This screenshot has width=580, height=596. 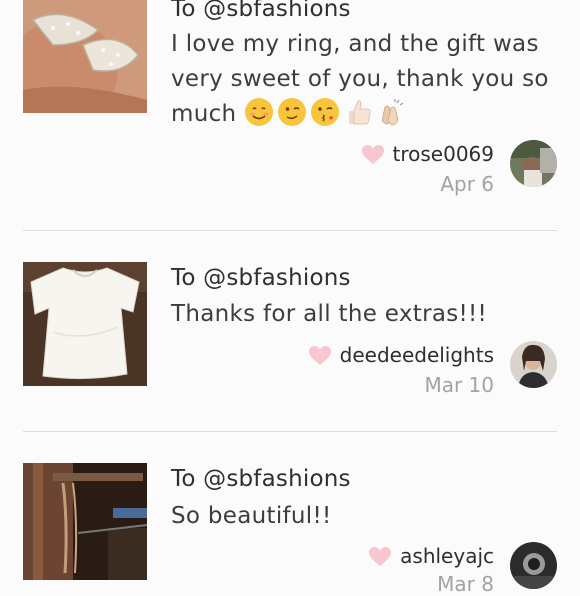 What do you see at coordinates (259, 111) in the screenshot?
I see `smiling-face-icon` at bounding box center [259, 111].